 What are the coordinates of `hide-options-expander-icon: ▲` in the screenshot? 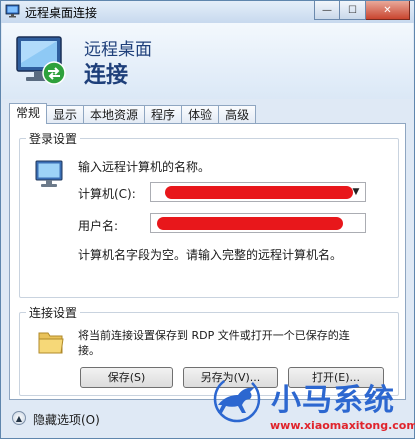 It's located at (19, 418).